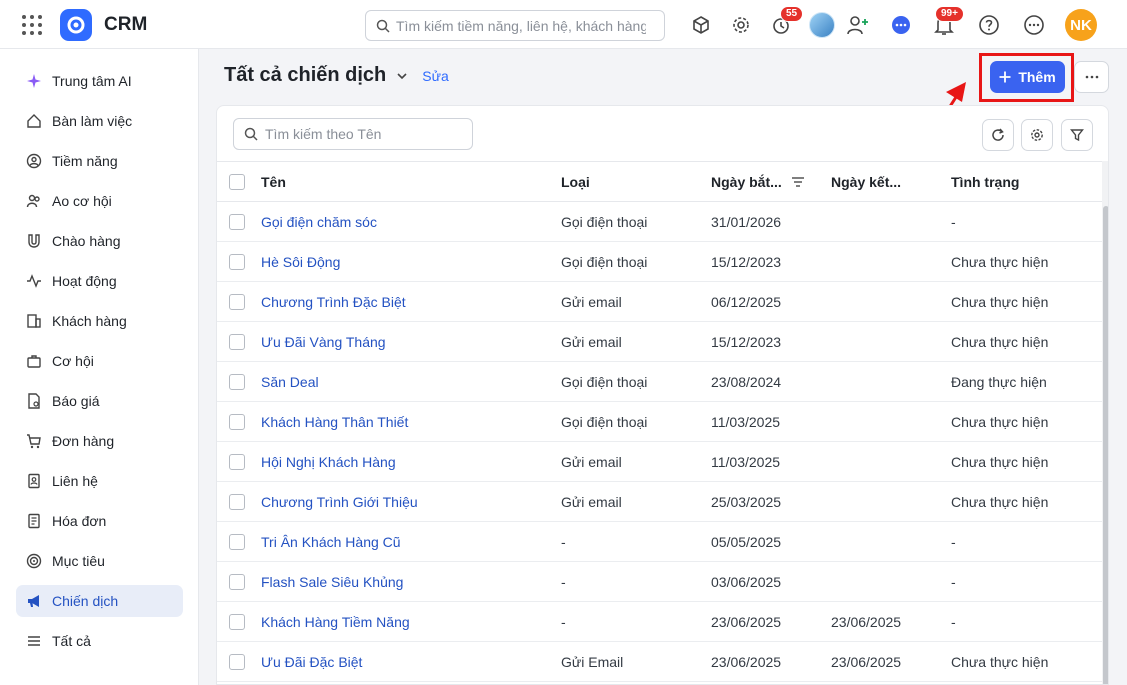  What do you see at coordinates (1105, 445) in the screenshot?
I see `scrollbar-thumb` at bounding box center [1105, 445].